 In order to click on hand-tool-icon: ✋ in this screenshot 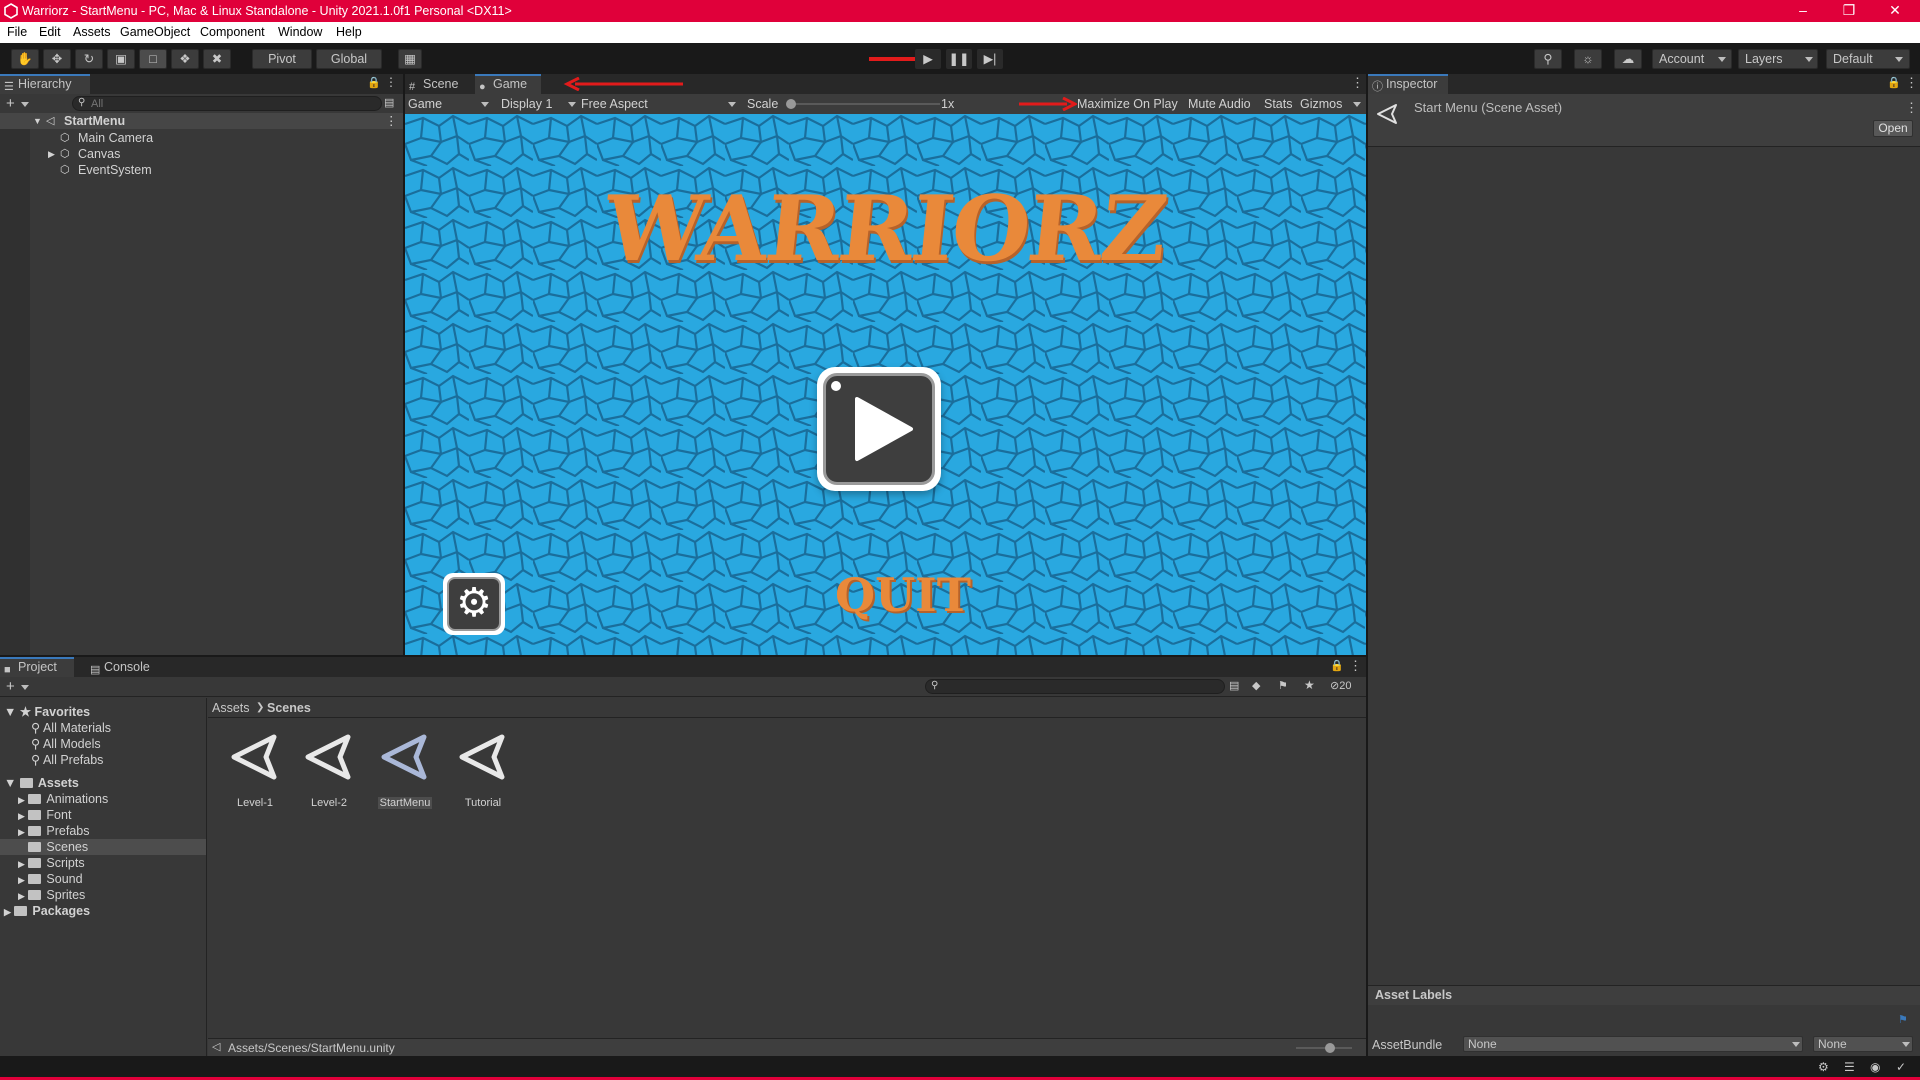, I will do `click(25, 59)`.